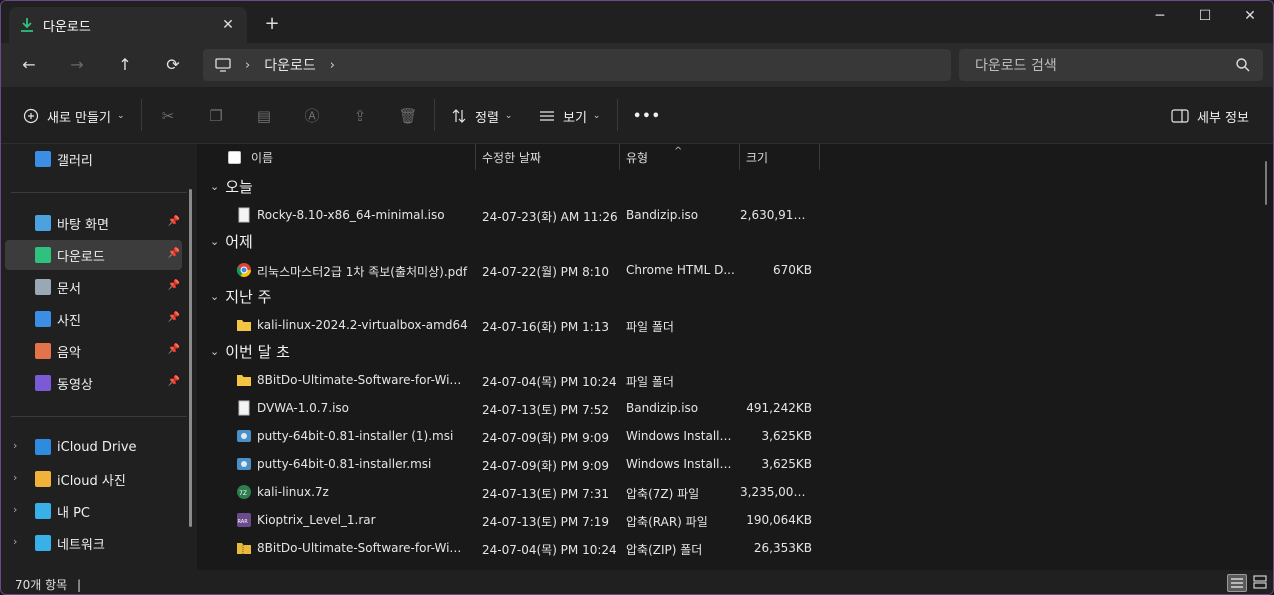 The height and width of the screenshot is (595, 1274). What do you see at coordinates (487, 118) in the screenshot?
I see `sort-label: 정렬` at bounding box center [487, 118].